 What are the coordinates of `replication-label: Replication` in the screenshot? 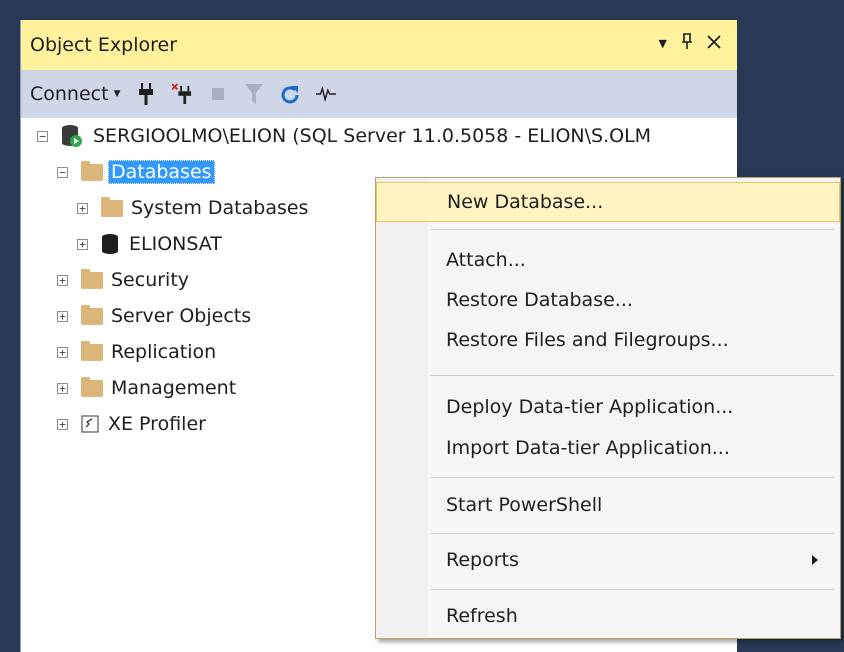 It's located at (164, 352).